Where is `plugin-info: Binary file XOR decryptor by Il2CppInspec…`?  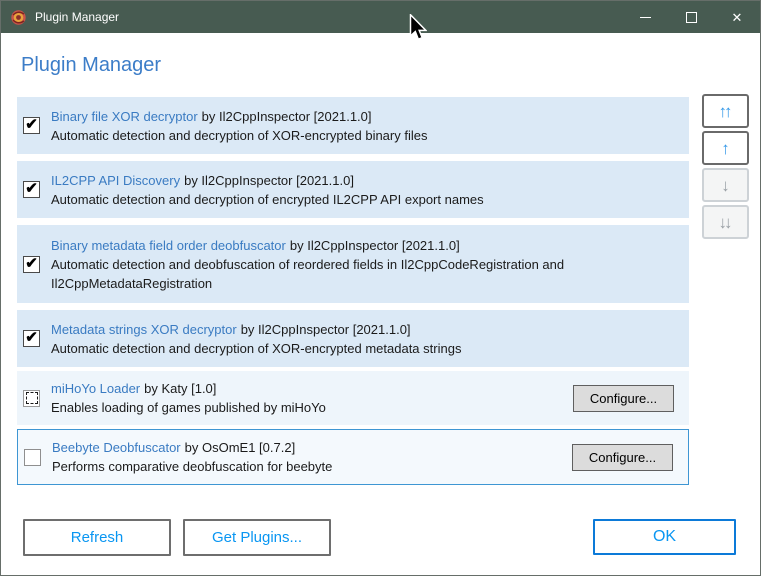 plugin-info: Binary file XOR decryptor by Il2CppInspec… is located at coordinates (331, 126).